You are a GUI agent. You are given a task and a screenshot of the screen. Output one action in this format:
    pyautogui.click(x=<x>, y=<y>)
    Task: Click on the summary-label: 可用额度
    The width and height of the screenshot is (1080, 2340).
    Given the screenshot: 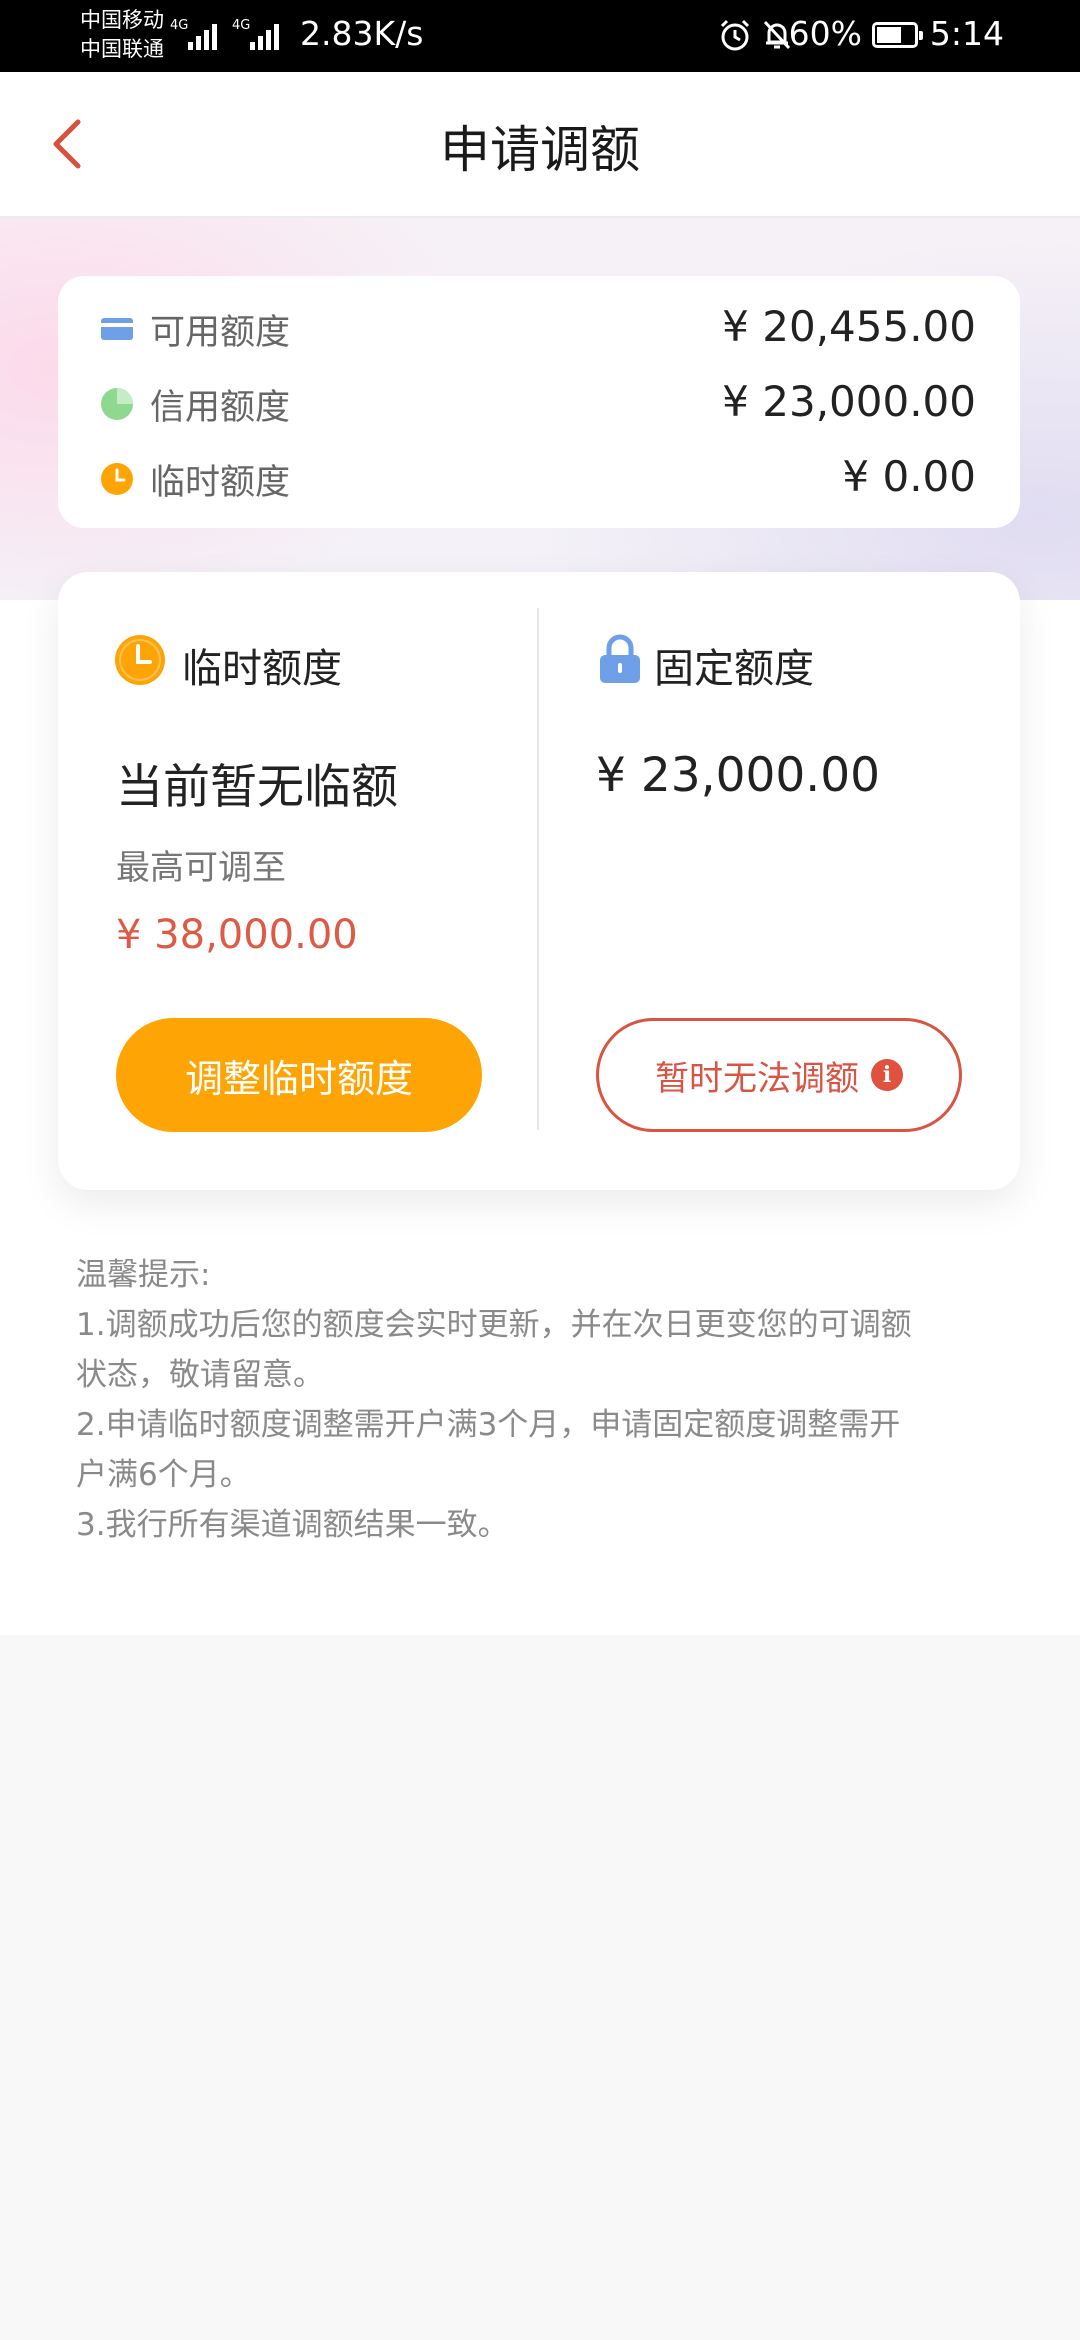 What is the action you would take?
    pyautogui.click(x=220, y=333)
    